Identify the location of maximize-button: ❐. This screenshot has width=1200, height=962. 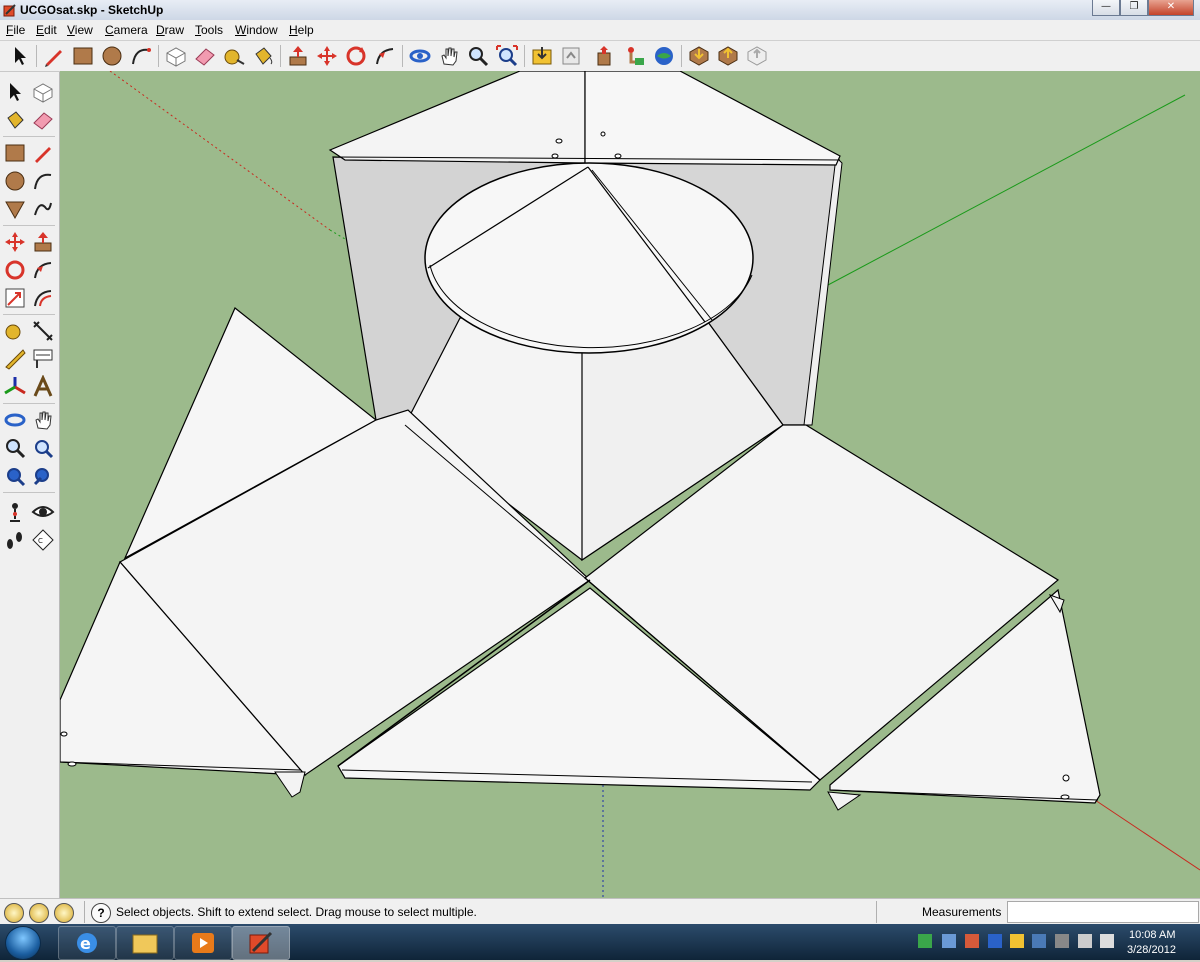
(1134, 8).